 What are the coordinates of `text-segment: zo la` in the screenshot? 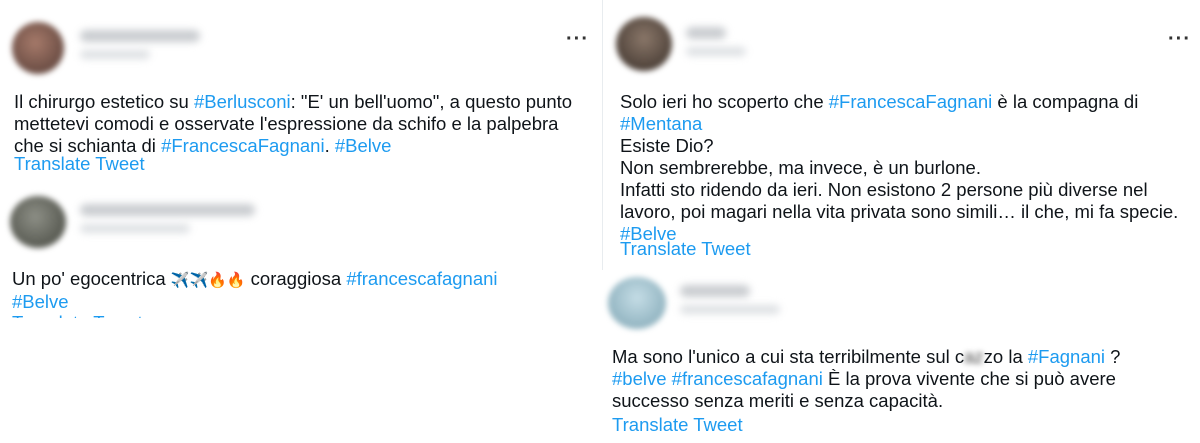 It's located at (1005, 356).